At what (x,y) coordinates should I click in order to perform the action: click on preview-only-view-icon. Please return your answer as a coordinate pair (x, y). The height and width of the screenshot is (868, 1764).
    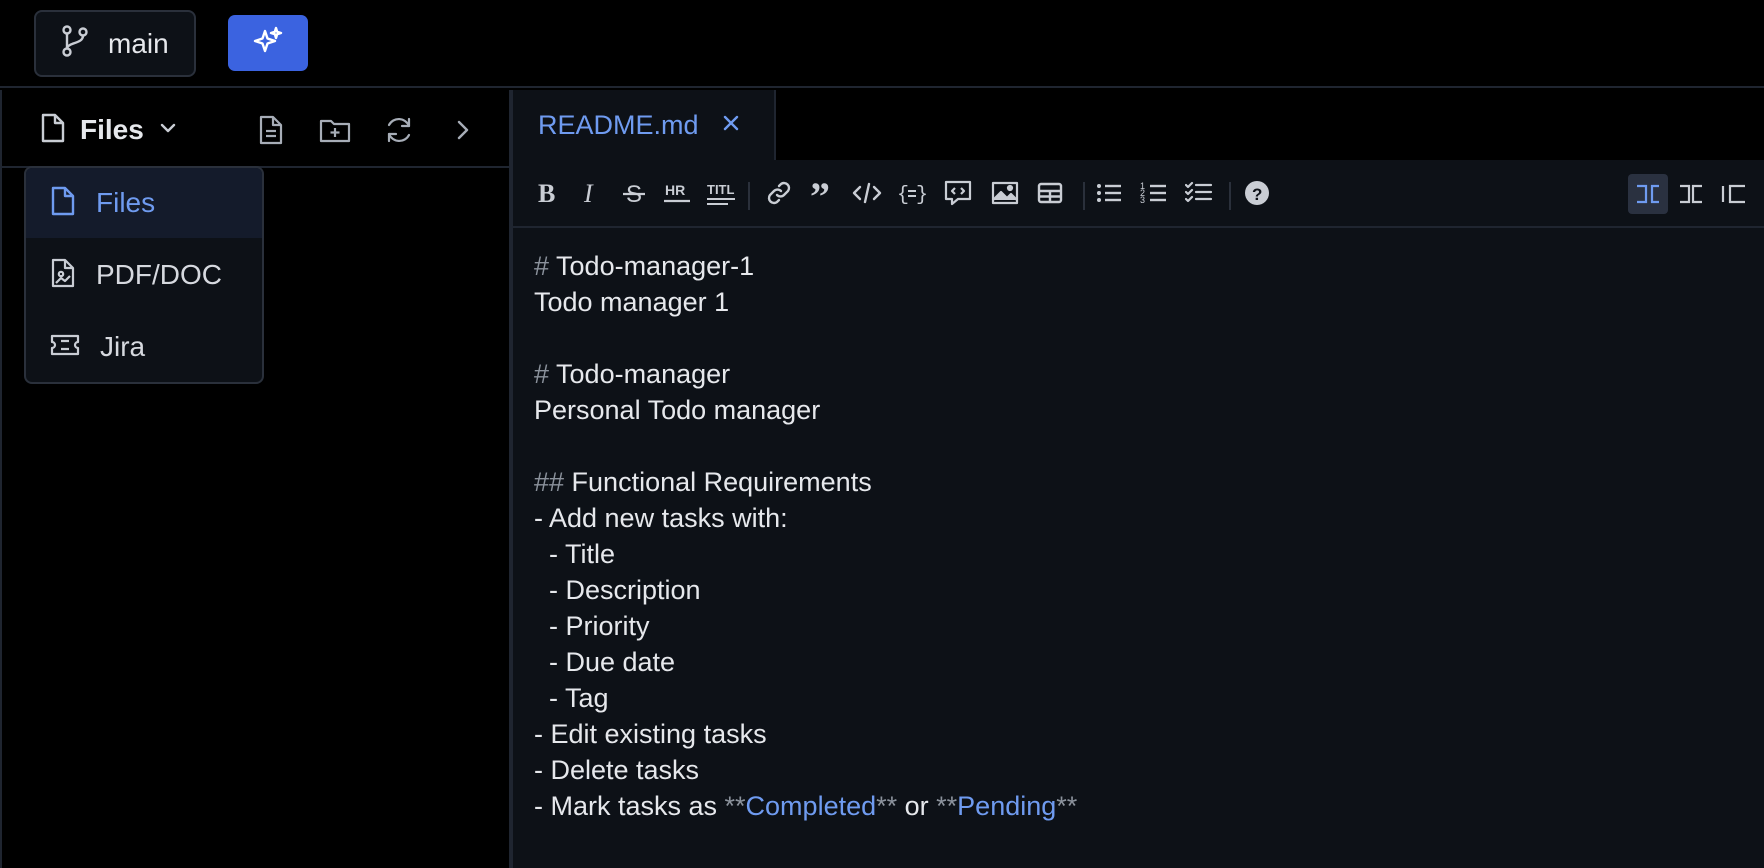
    Looking at the image, I should click on (1734, 194).